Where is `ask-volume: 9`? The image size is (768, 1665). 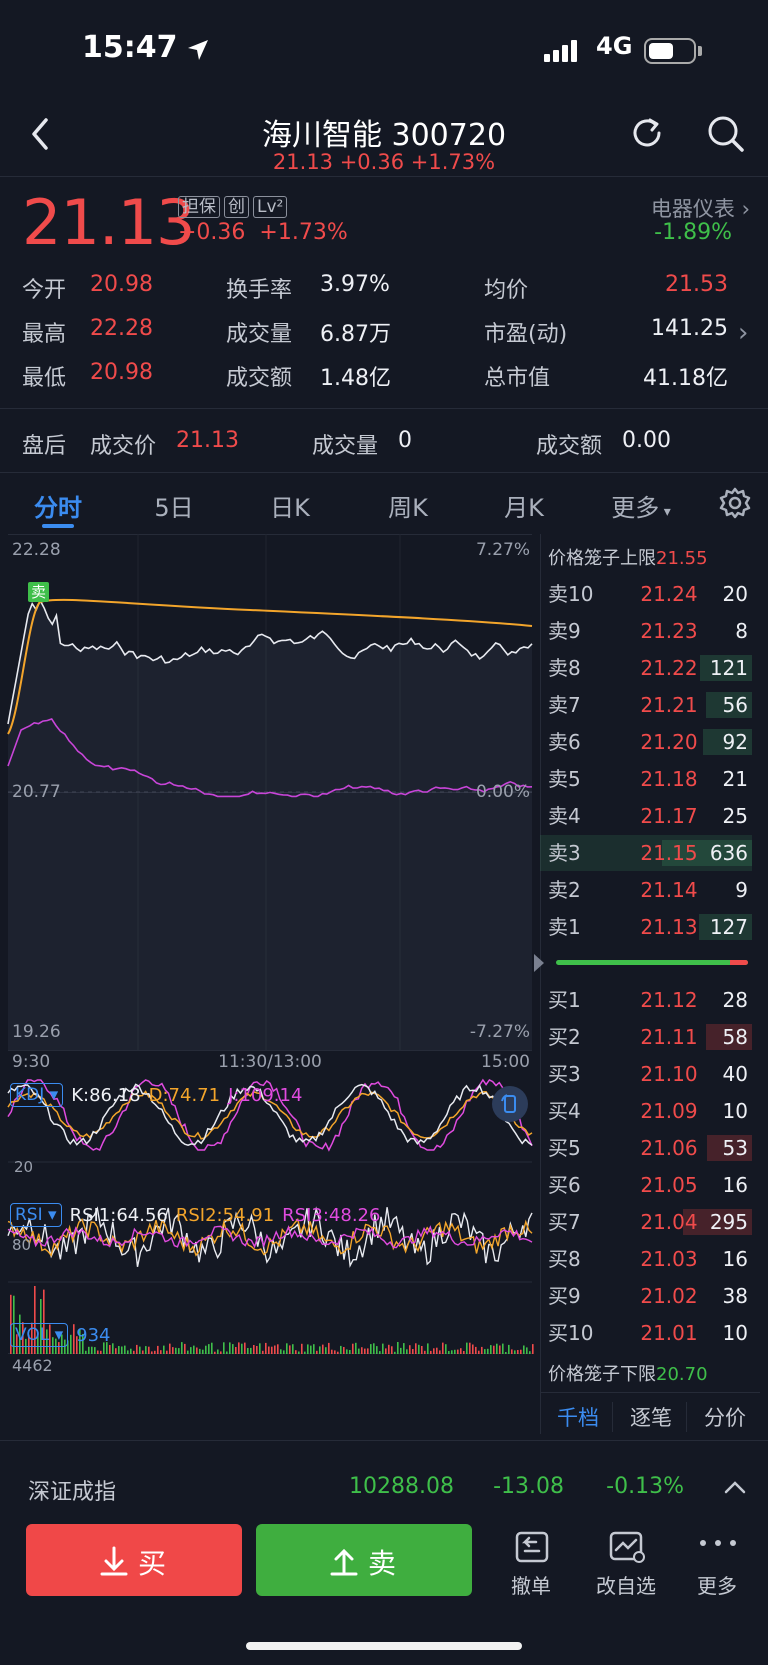
ask-volume: 9 is located at coordinates (741, 890).